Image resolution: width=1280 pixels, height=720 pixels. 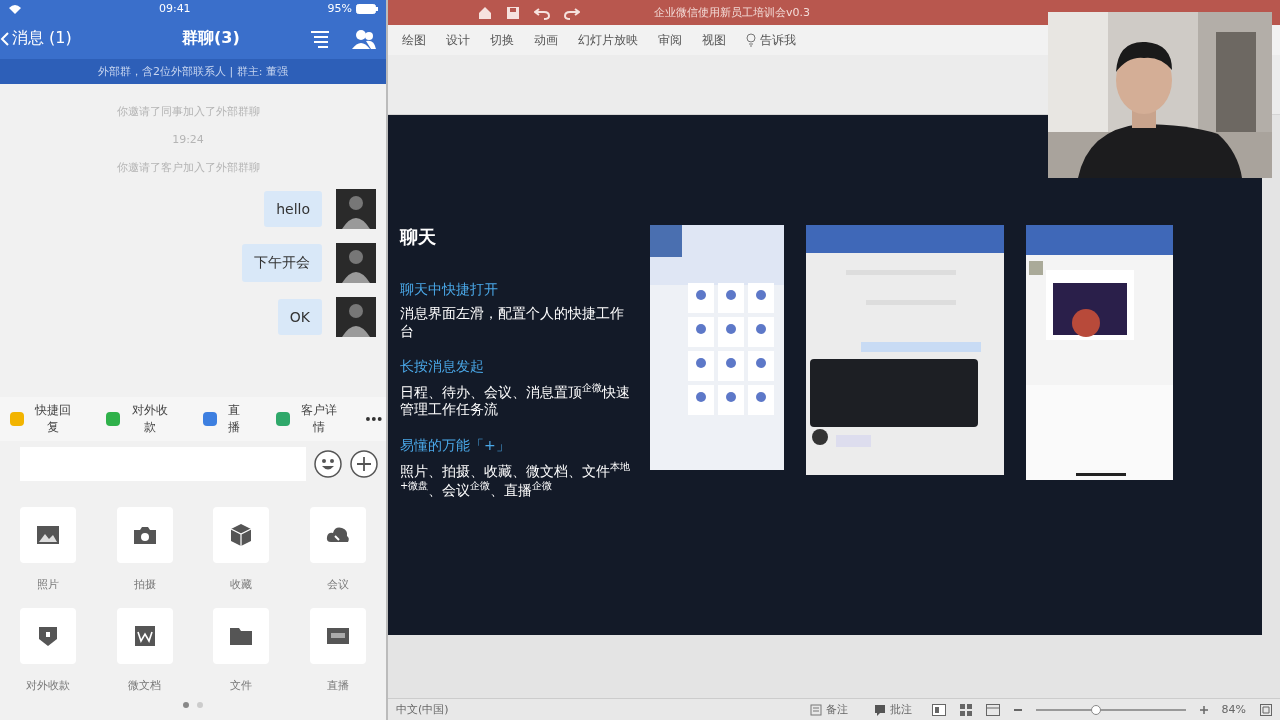 I want to click on timestamp: 19:24, so click(x=188, y=140).